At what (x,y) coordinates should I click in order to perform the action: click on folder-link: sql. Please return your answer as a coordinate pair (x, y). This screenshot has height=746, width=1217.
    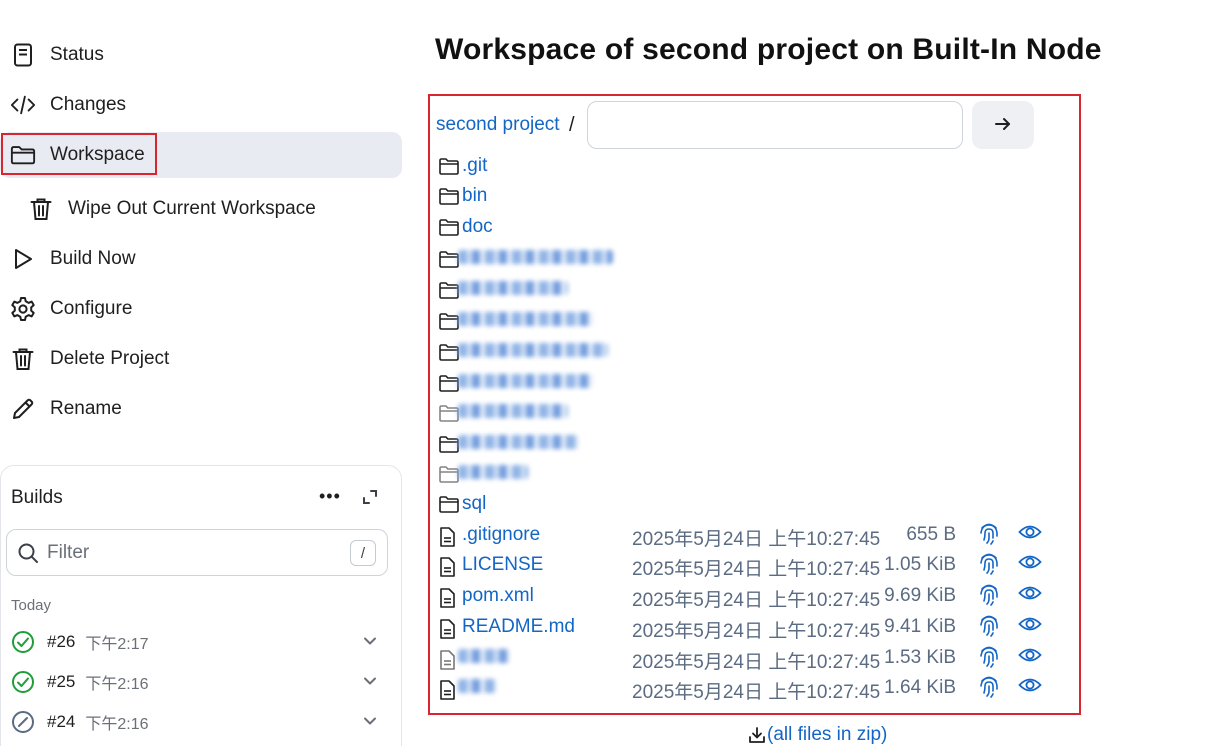
    Looking at the image, I should click on (474, 504).